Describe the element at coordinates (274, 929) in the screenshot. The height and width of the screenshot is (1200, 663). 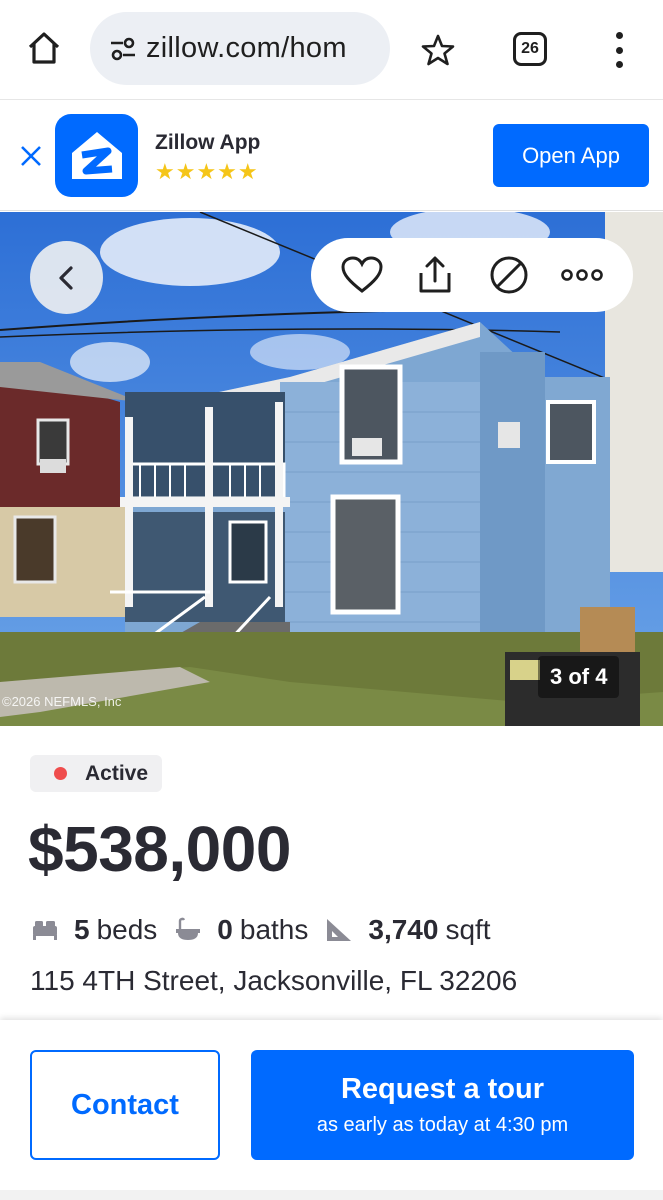
I see `baths-label: baths` at that location.